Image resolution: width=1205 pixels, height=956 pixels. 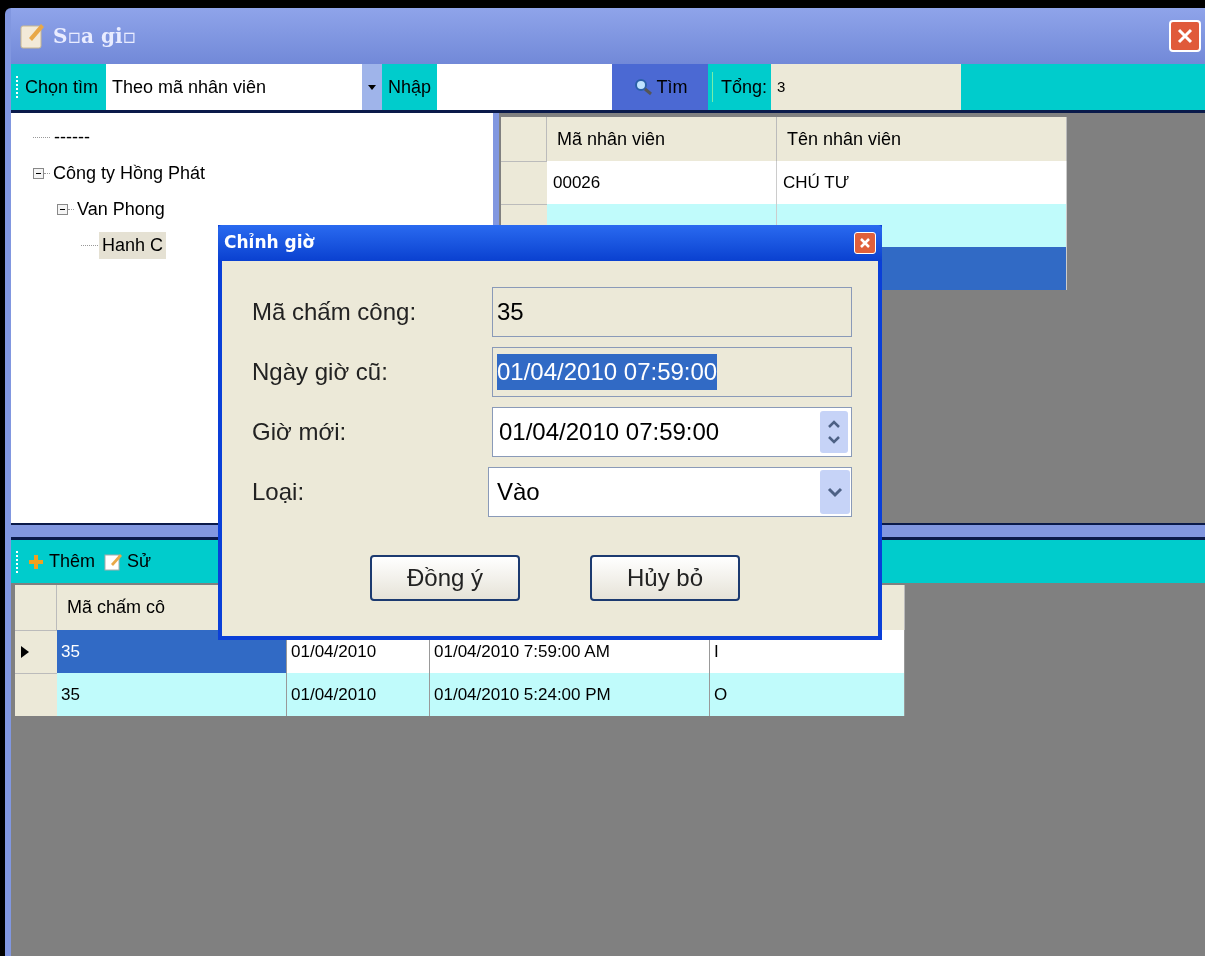 I want to click on input-label: Nhập, so click(x=410, y=87).